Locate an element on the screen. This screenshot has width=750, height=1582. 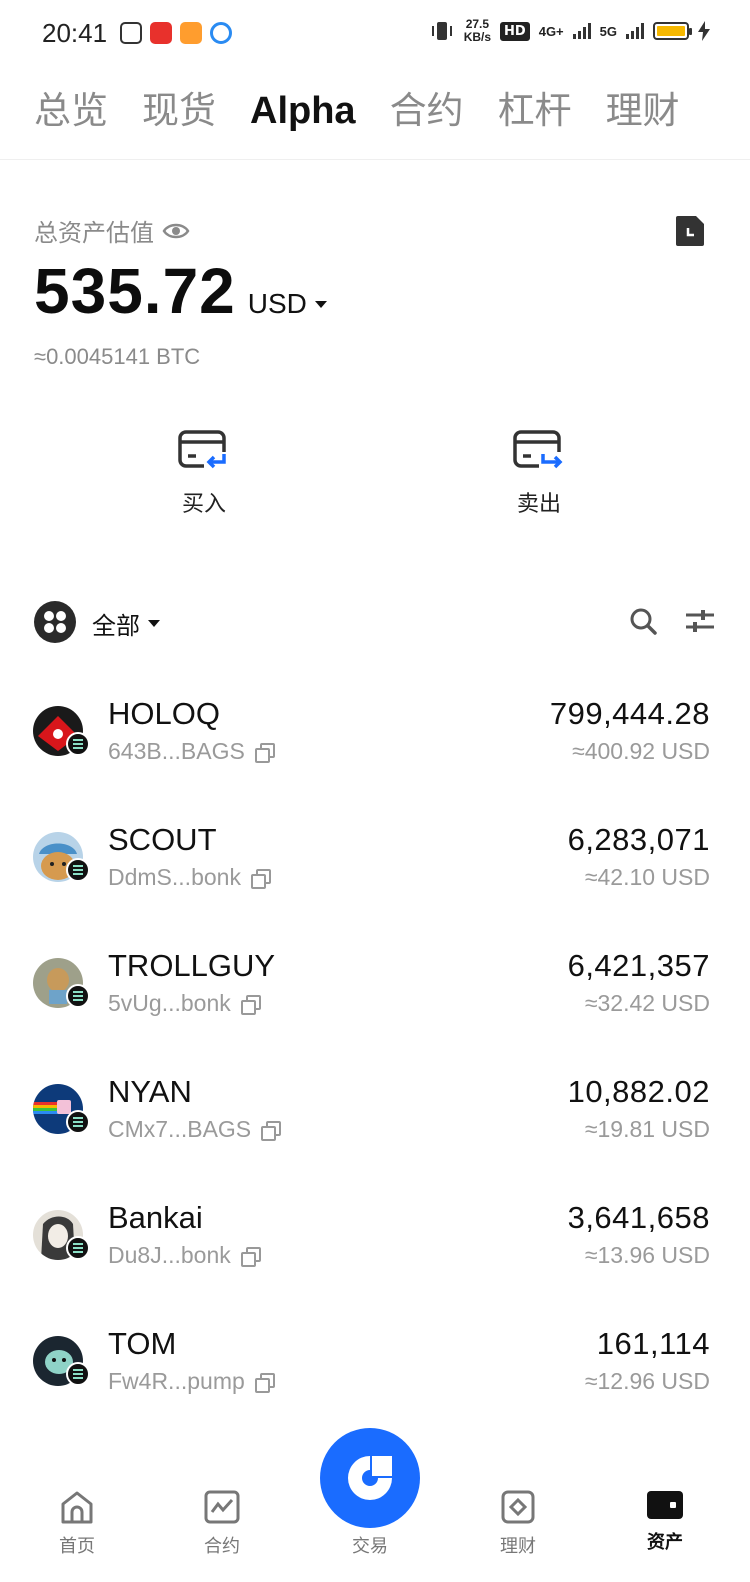
vibrate-icon is located at coordinates (441, 31).